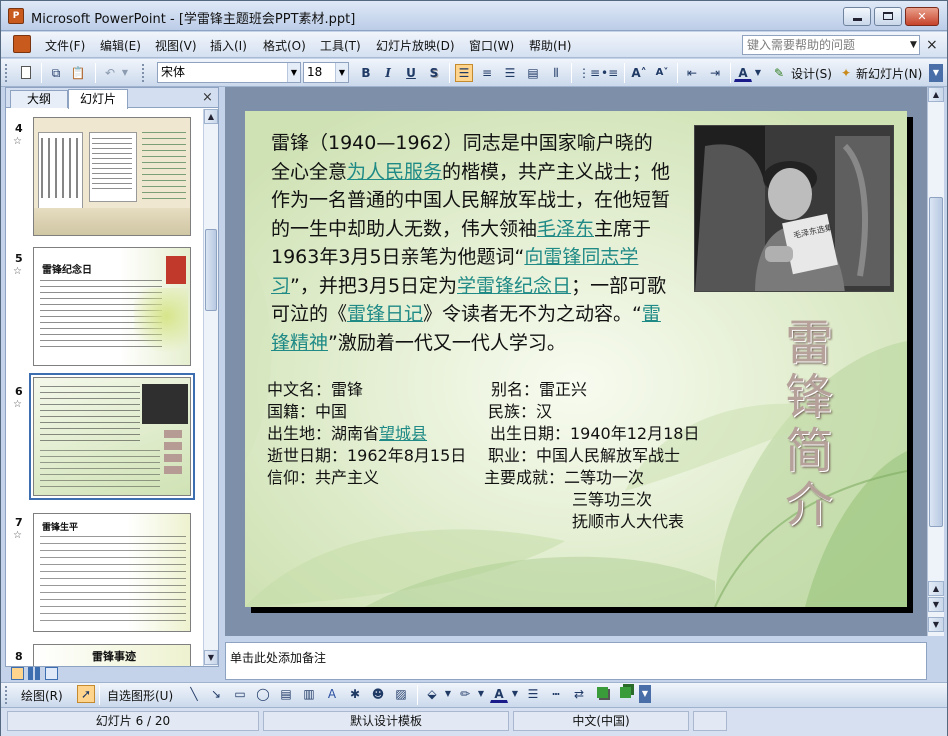 The width and height of the screenshot is (948, 736). I want to click on draw-menu-button: 绘图(R), so click(42, 695).